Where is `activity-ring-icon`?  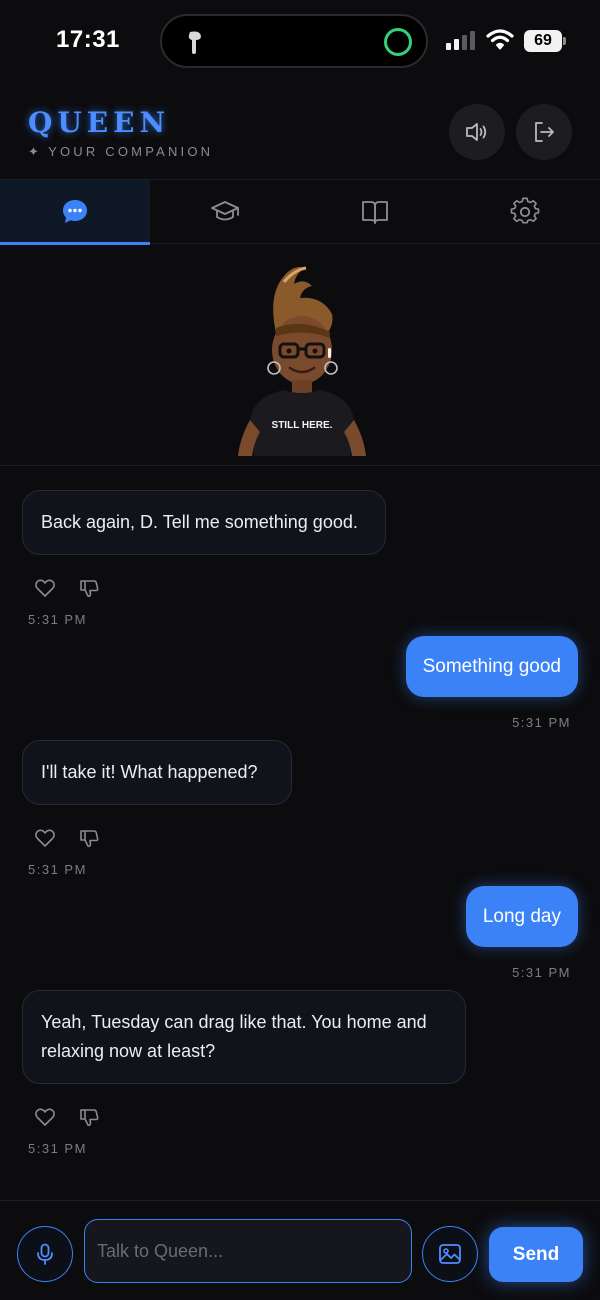
activity-ring-icon is located at coordinates (398, 42).